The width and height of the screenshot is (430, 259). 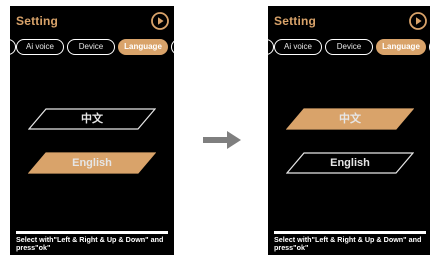 What do you see at coordinates (172, 47) in the screenshot?
I see `tab-next` at bounding box center [172, 47].